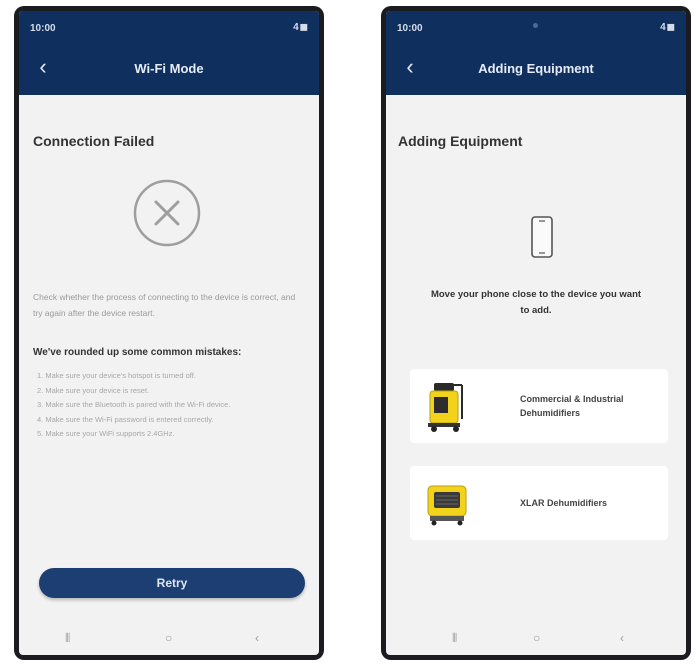 This screenshot has width=696, height=664. Describe the element at coordinates (447, 505) in the screenshot. I see `xlar-dehumidifier-image` at that location.